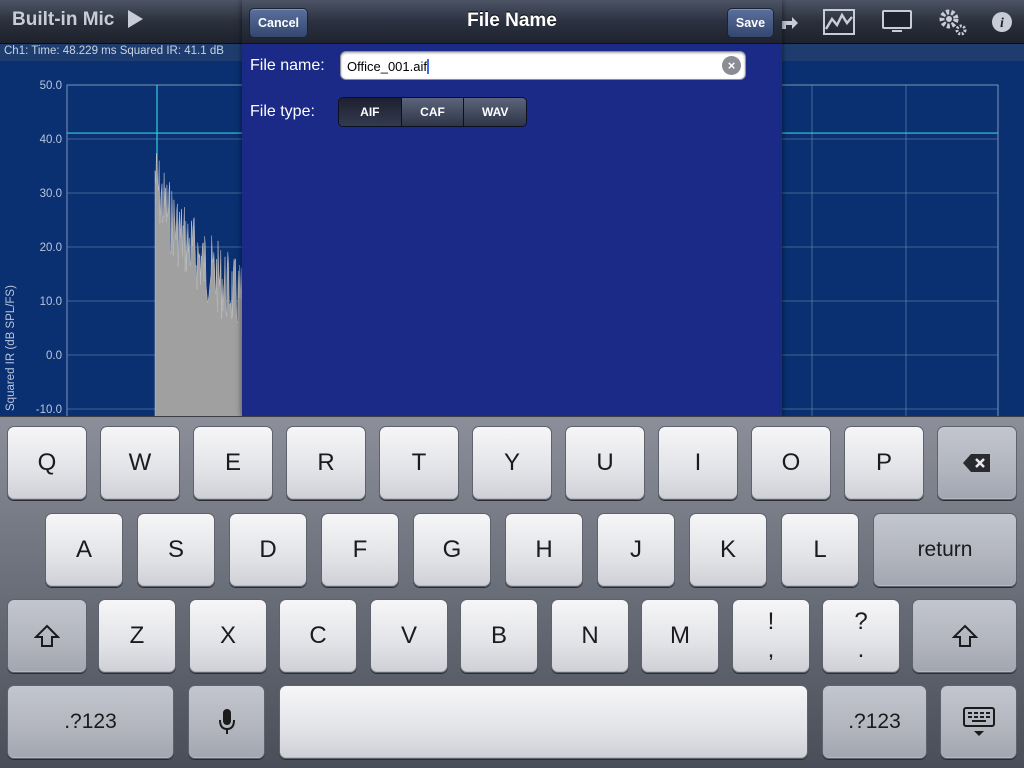  What do you see at coordinates (728, 550) in the screenshot?
I see `key-k: K` at bounding box center [728, 550].